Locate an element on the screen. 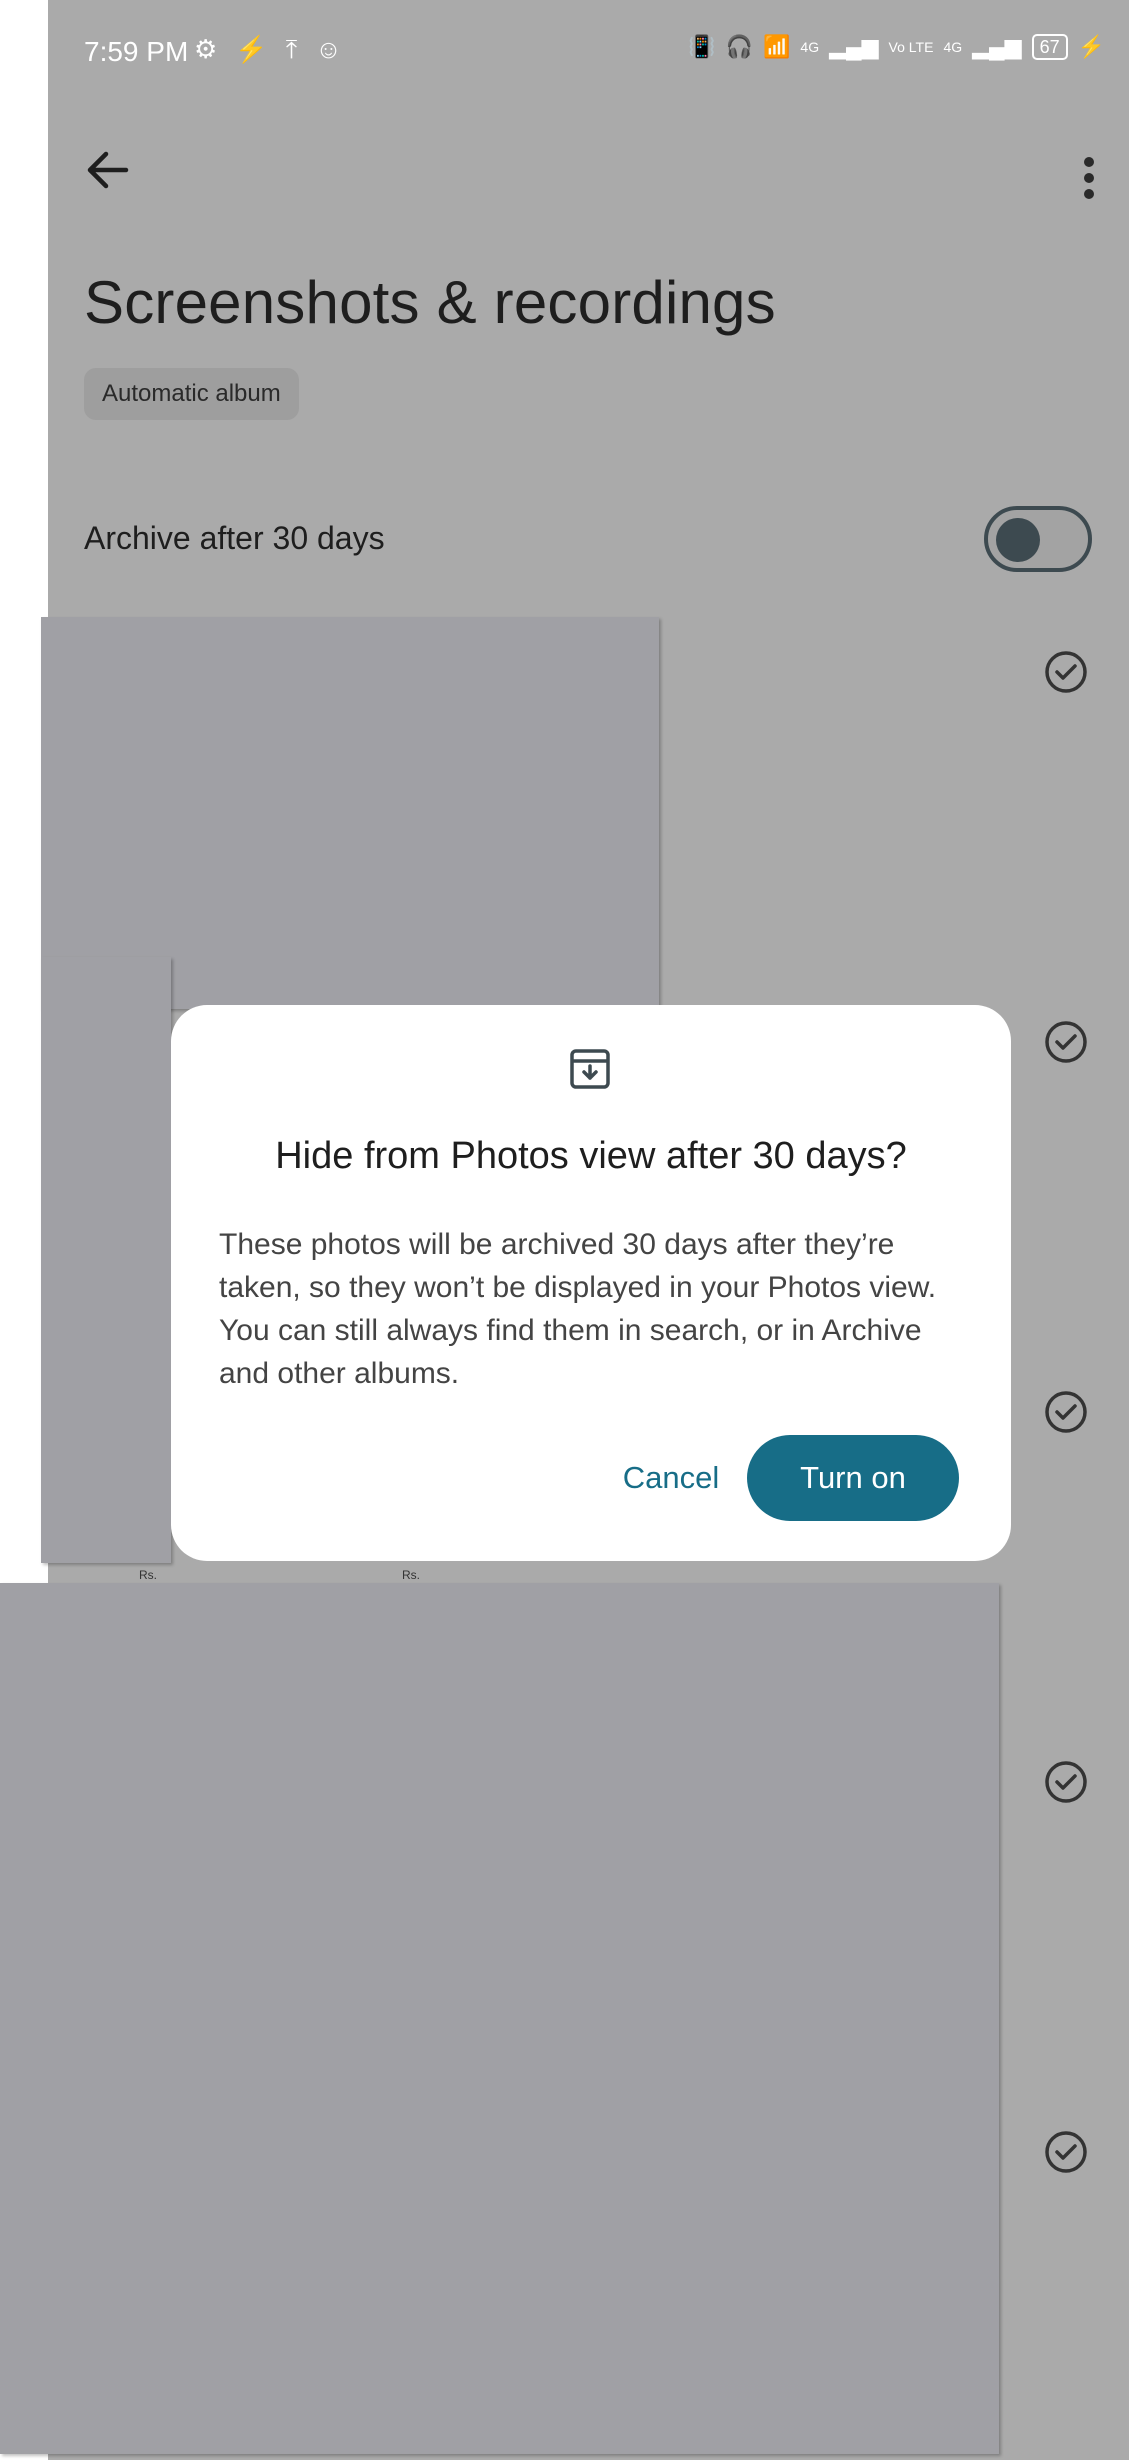 The width and height of the screenshot is (1129, 2460). archive-setting-label: Archive after 30 days is located at coordinates (234, 538).